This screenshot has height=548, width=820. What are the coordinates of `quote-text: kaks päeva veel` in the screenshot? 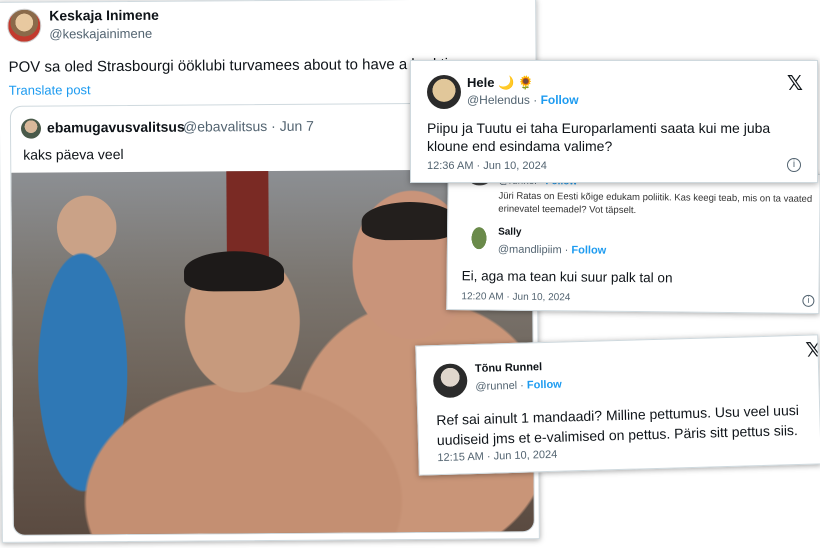 It's located at (73, 154).